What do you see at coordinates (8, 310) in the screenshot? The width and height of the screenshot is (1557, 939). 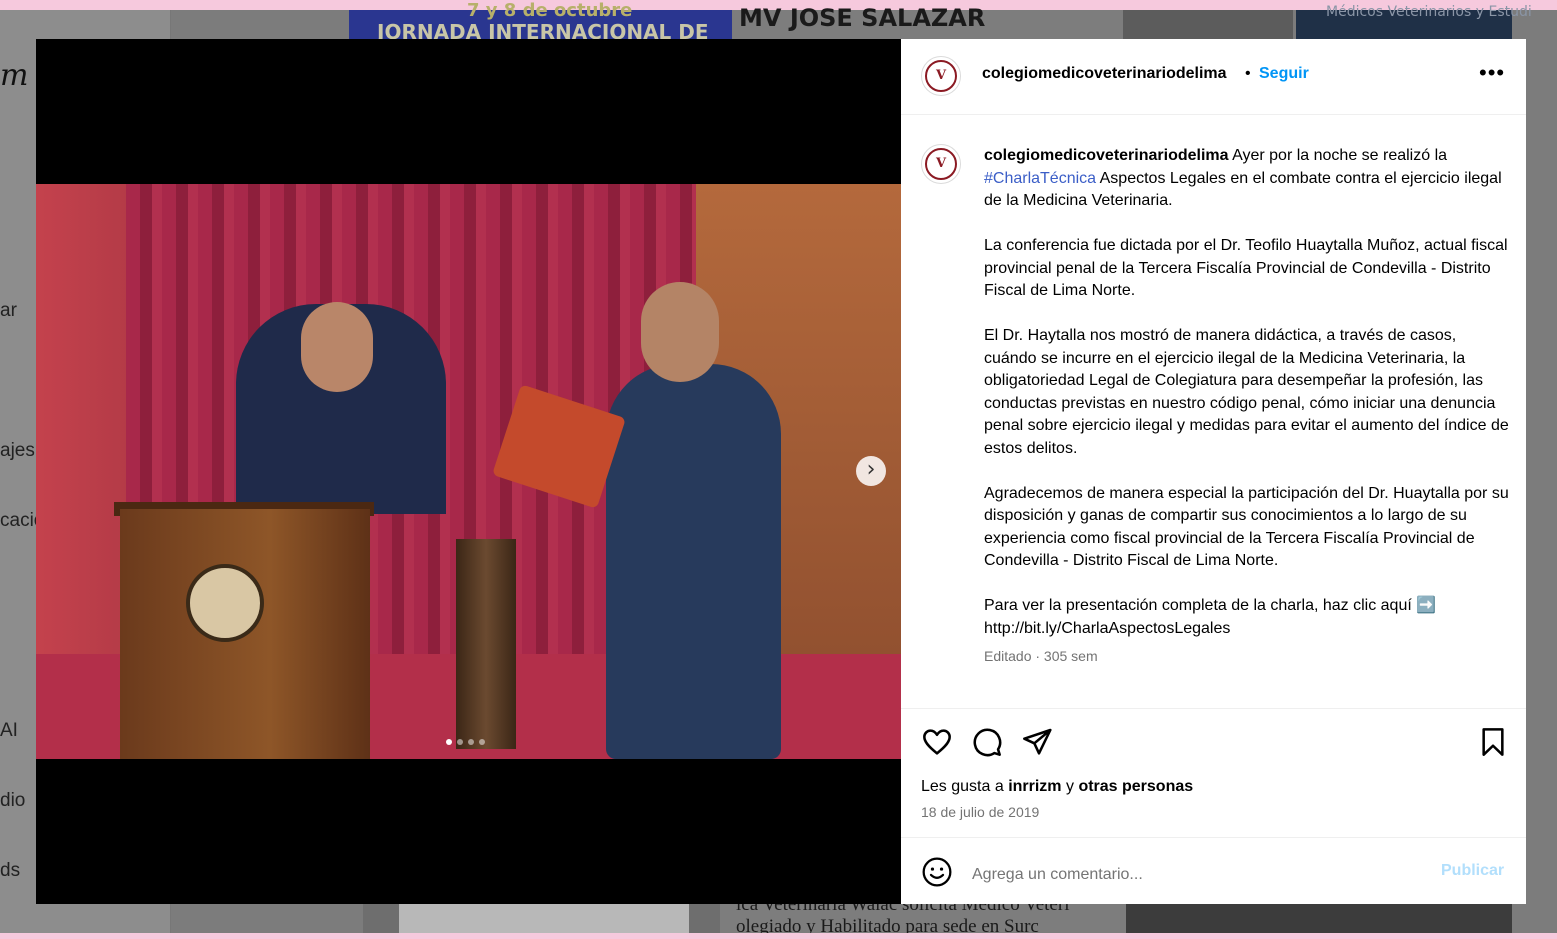 I see `background-nav-fragment: ar` at bounding box center [8, 310].